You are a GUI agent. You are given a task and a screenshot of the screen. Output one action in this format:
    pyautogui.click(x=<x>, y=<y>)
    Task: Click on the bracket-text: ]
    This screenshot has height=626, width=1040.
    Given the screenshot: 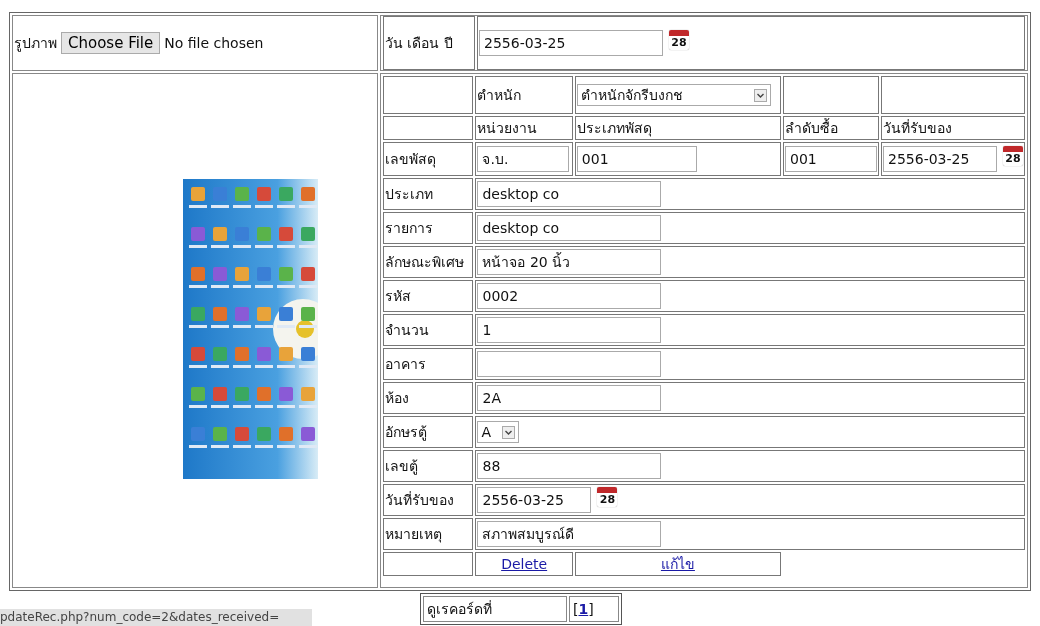 What is the action you would take?
    pyautogui.click(x=591, y=609)
    